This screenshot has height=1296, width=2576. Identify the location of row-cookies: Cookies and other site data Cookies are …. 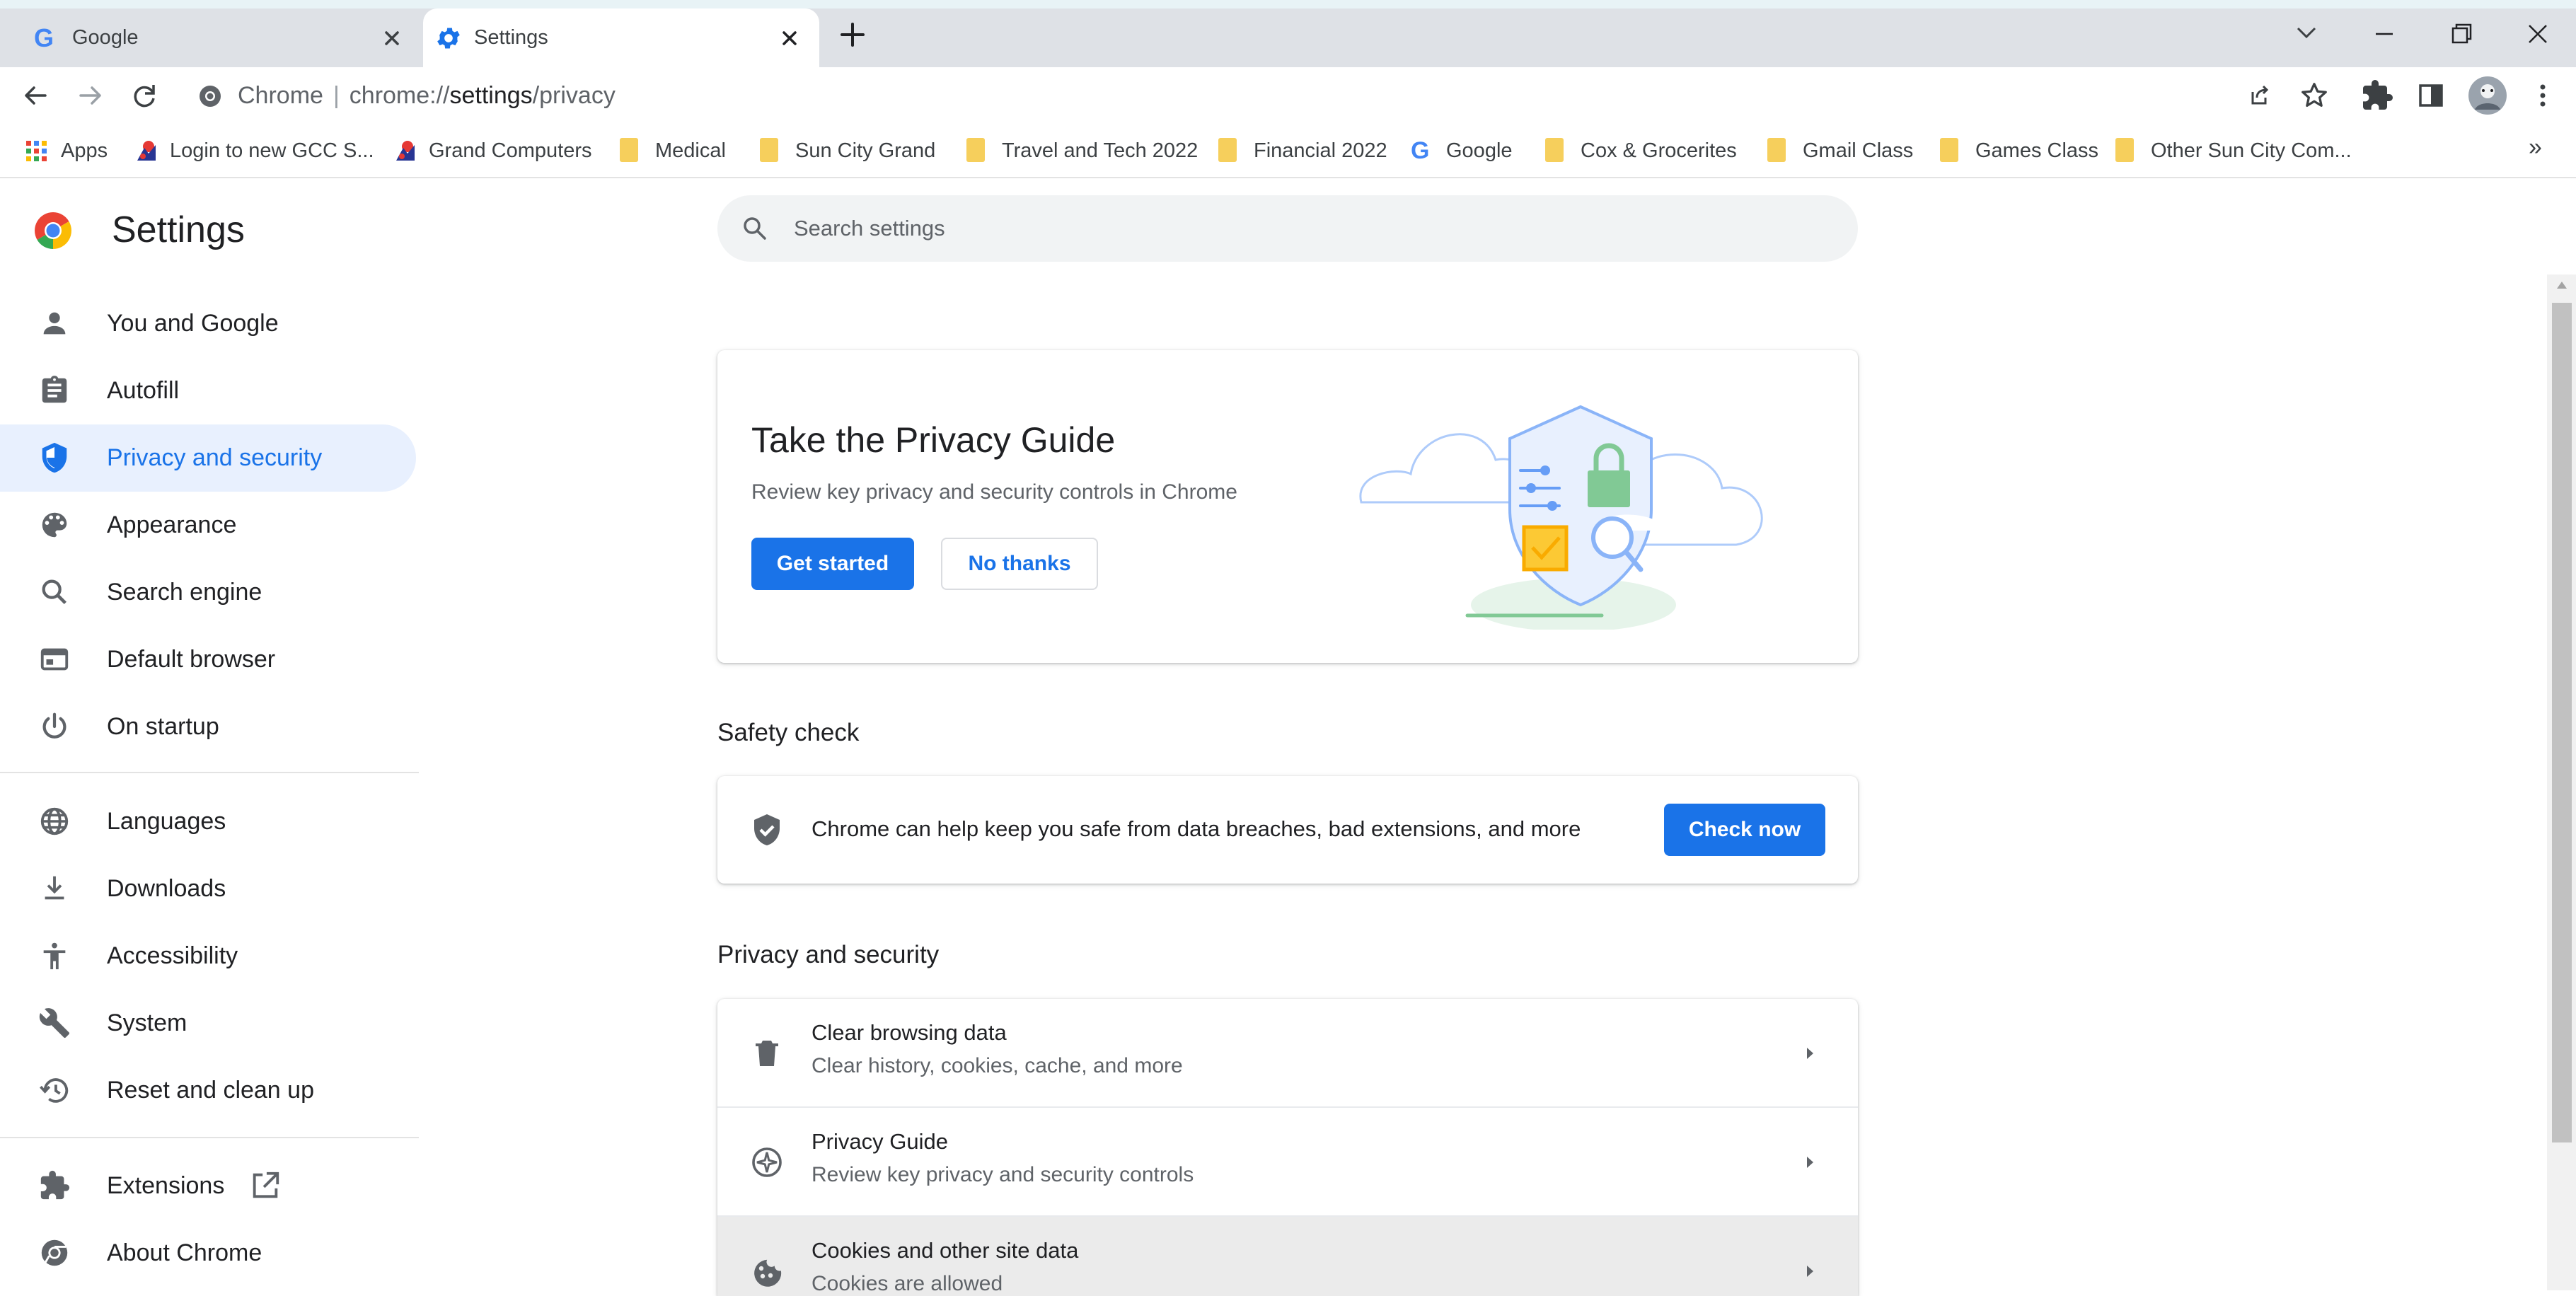
(1287, 1256).